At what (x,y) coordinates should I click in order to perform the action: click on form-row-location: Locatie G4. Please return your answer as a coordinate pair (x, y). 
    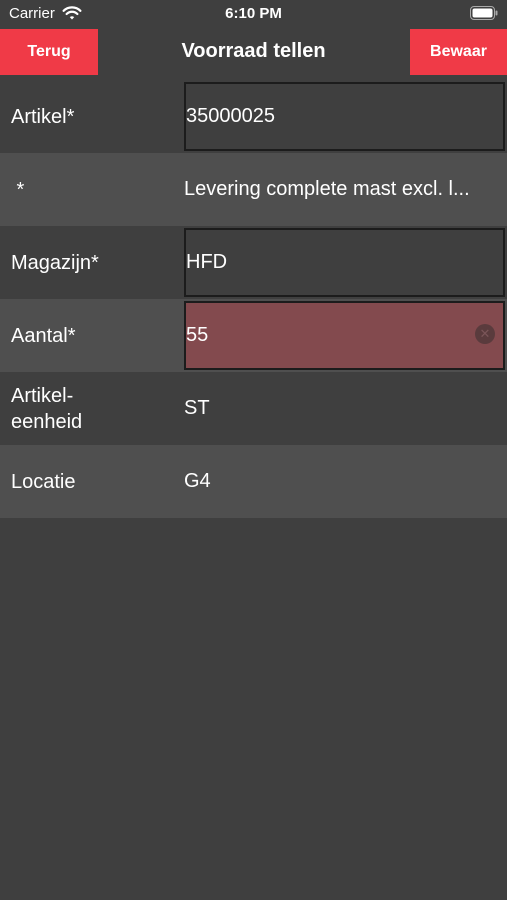
    Looking at the image, I should click on (253, 481).